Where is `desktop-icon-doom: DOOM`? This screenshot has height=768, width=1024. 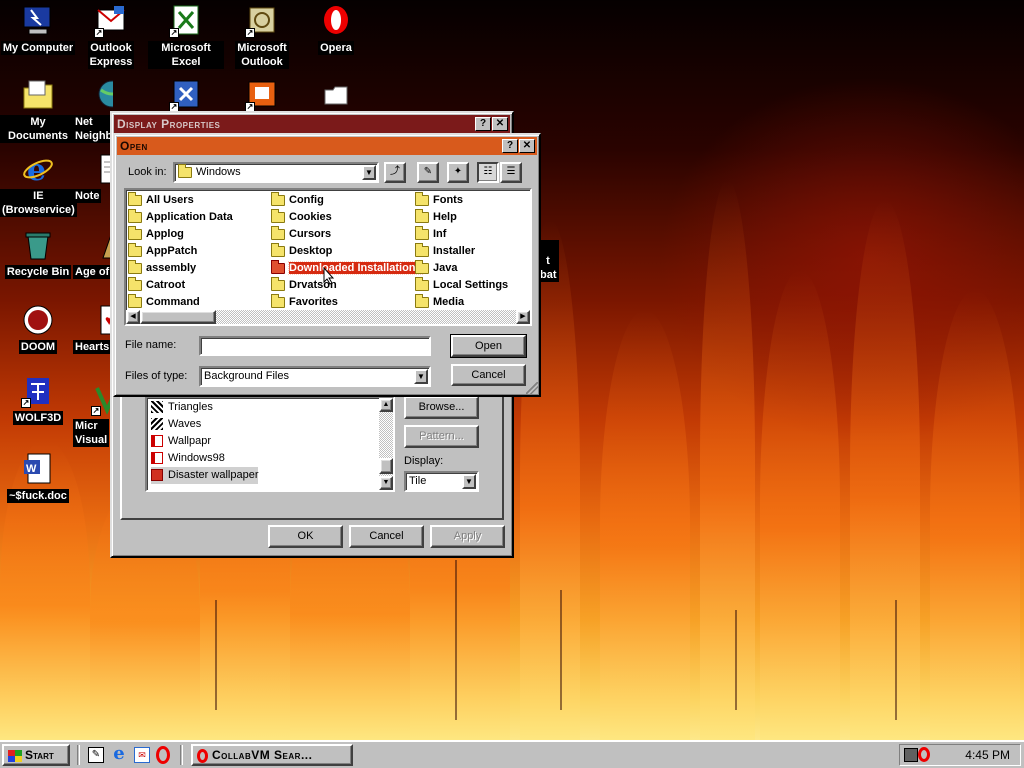
desktop-icon-doom: DOOM is located at coordinates (38, 328).